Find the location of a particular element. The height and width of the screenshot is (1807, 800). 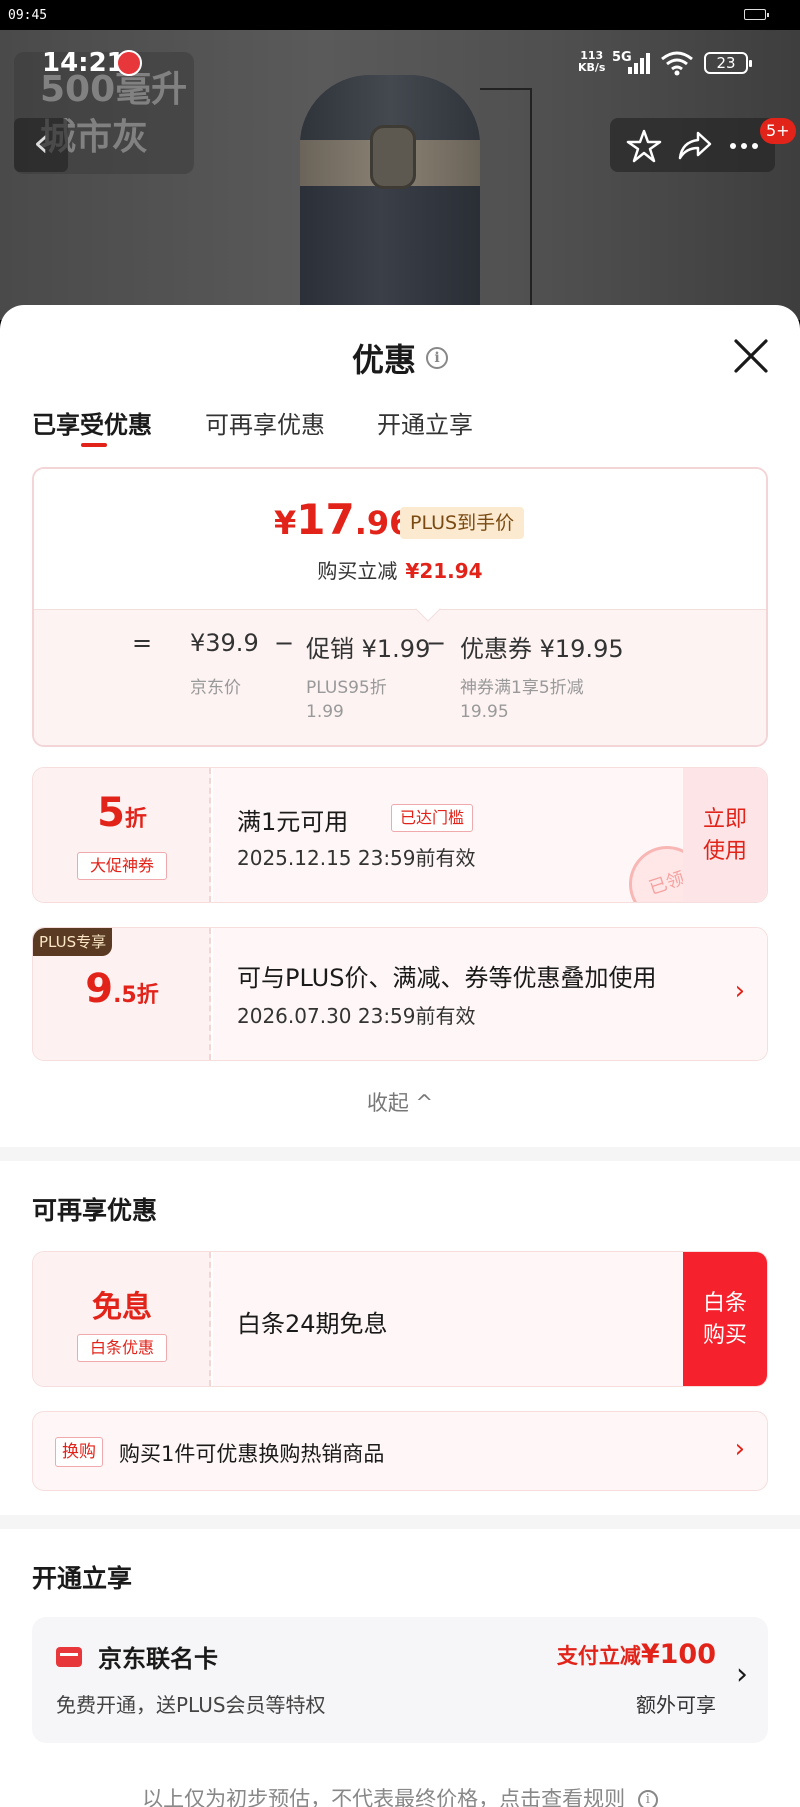

bottle-button is located at coordinates (393, 157).